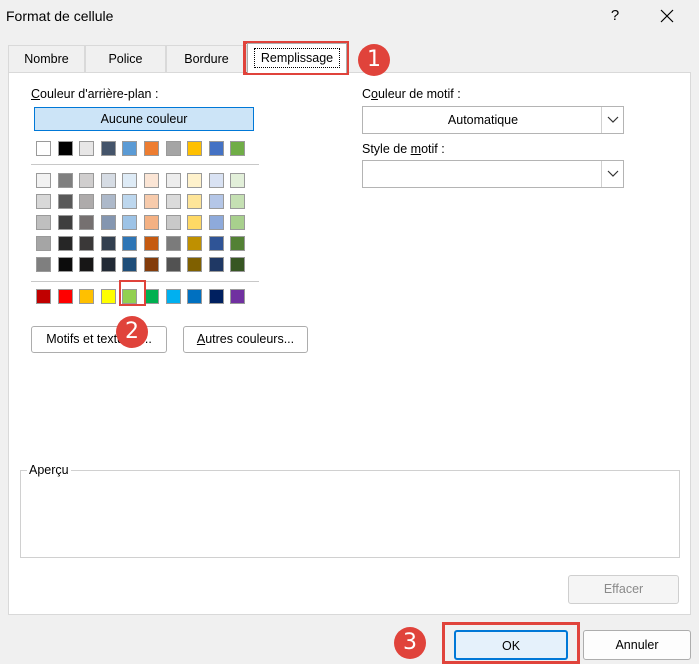 The height and width of the screenshot is (664, 699). What do you see at coordinates (132, 332) in the screenshot?
I see `annotation-badge-2: 2` at bounding box center [132, 332].